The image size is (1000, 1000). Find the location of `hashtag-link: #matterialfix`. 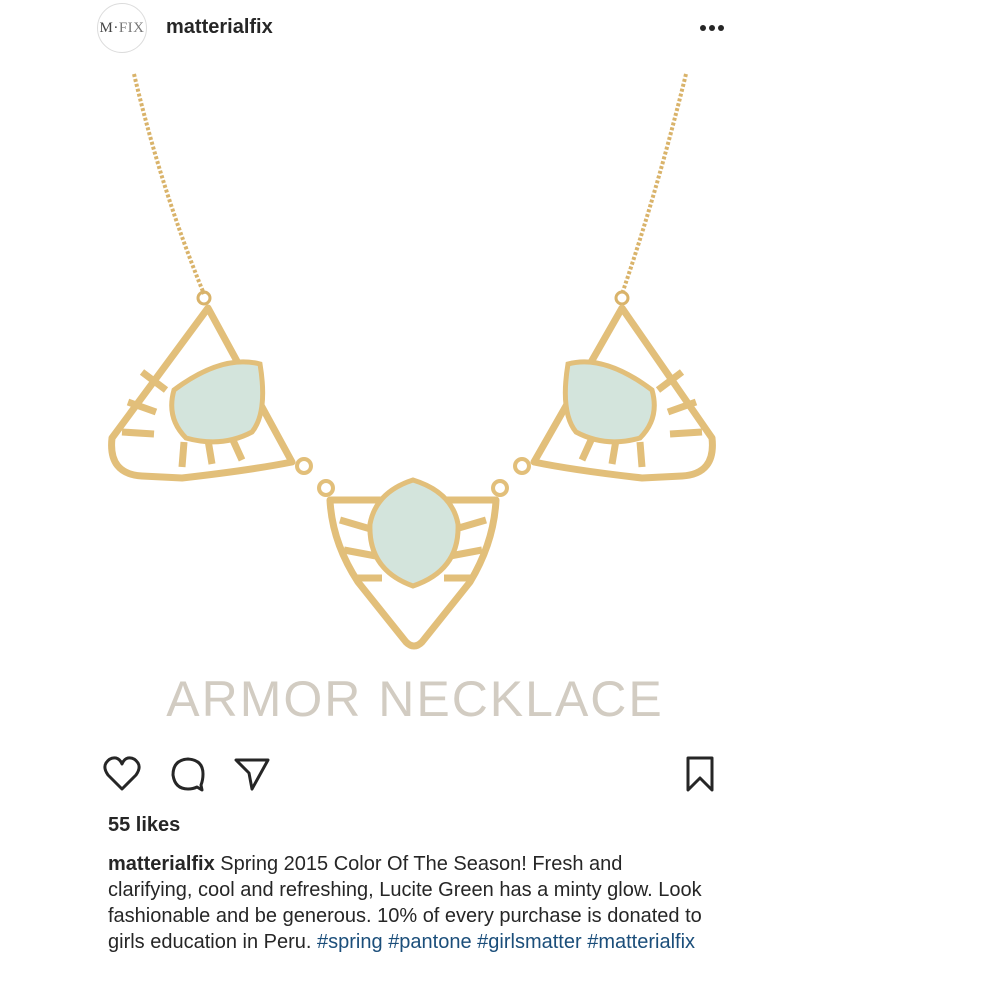

hashtag-link: #matterialfix is located at coordinates (641, 942).